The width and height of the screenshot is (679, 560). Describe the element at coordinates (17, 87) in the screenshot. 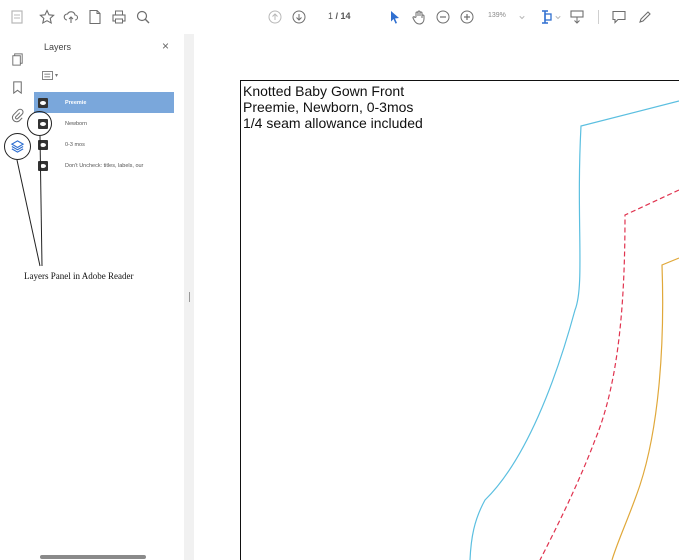

I see `bookmark-icon` at that location.